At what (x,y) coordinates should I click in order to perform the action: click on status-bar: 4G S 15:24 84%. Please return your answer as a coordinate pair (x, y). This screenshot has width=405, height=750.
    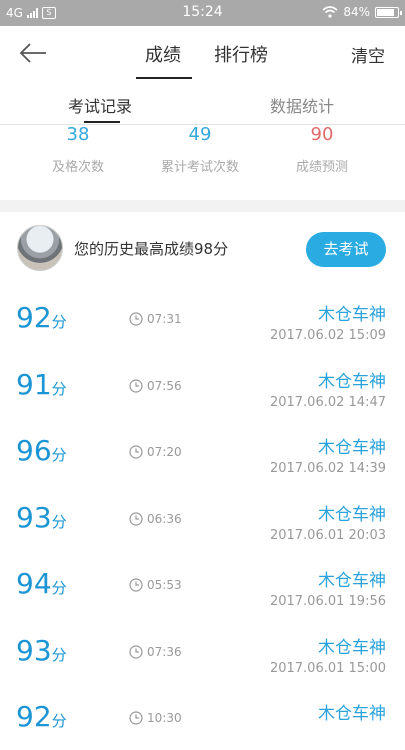
    Looking at the image, I should click on (202, 13).